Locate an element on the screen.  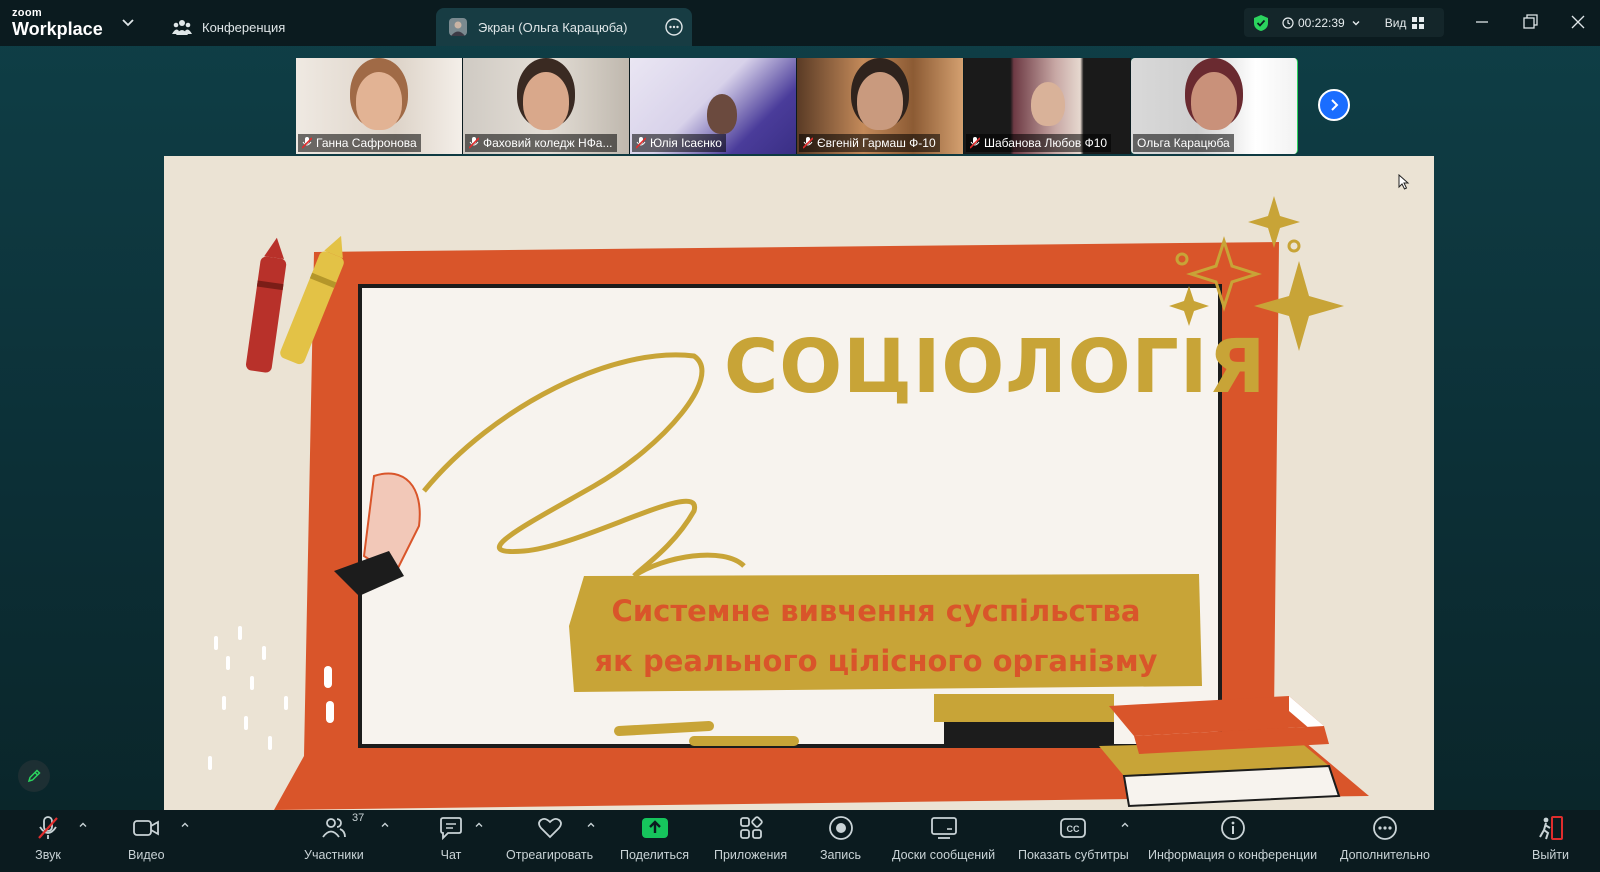
logo-top-text: zoom is located at coordinates (27, 13).